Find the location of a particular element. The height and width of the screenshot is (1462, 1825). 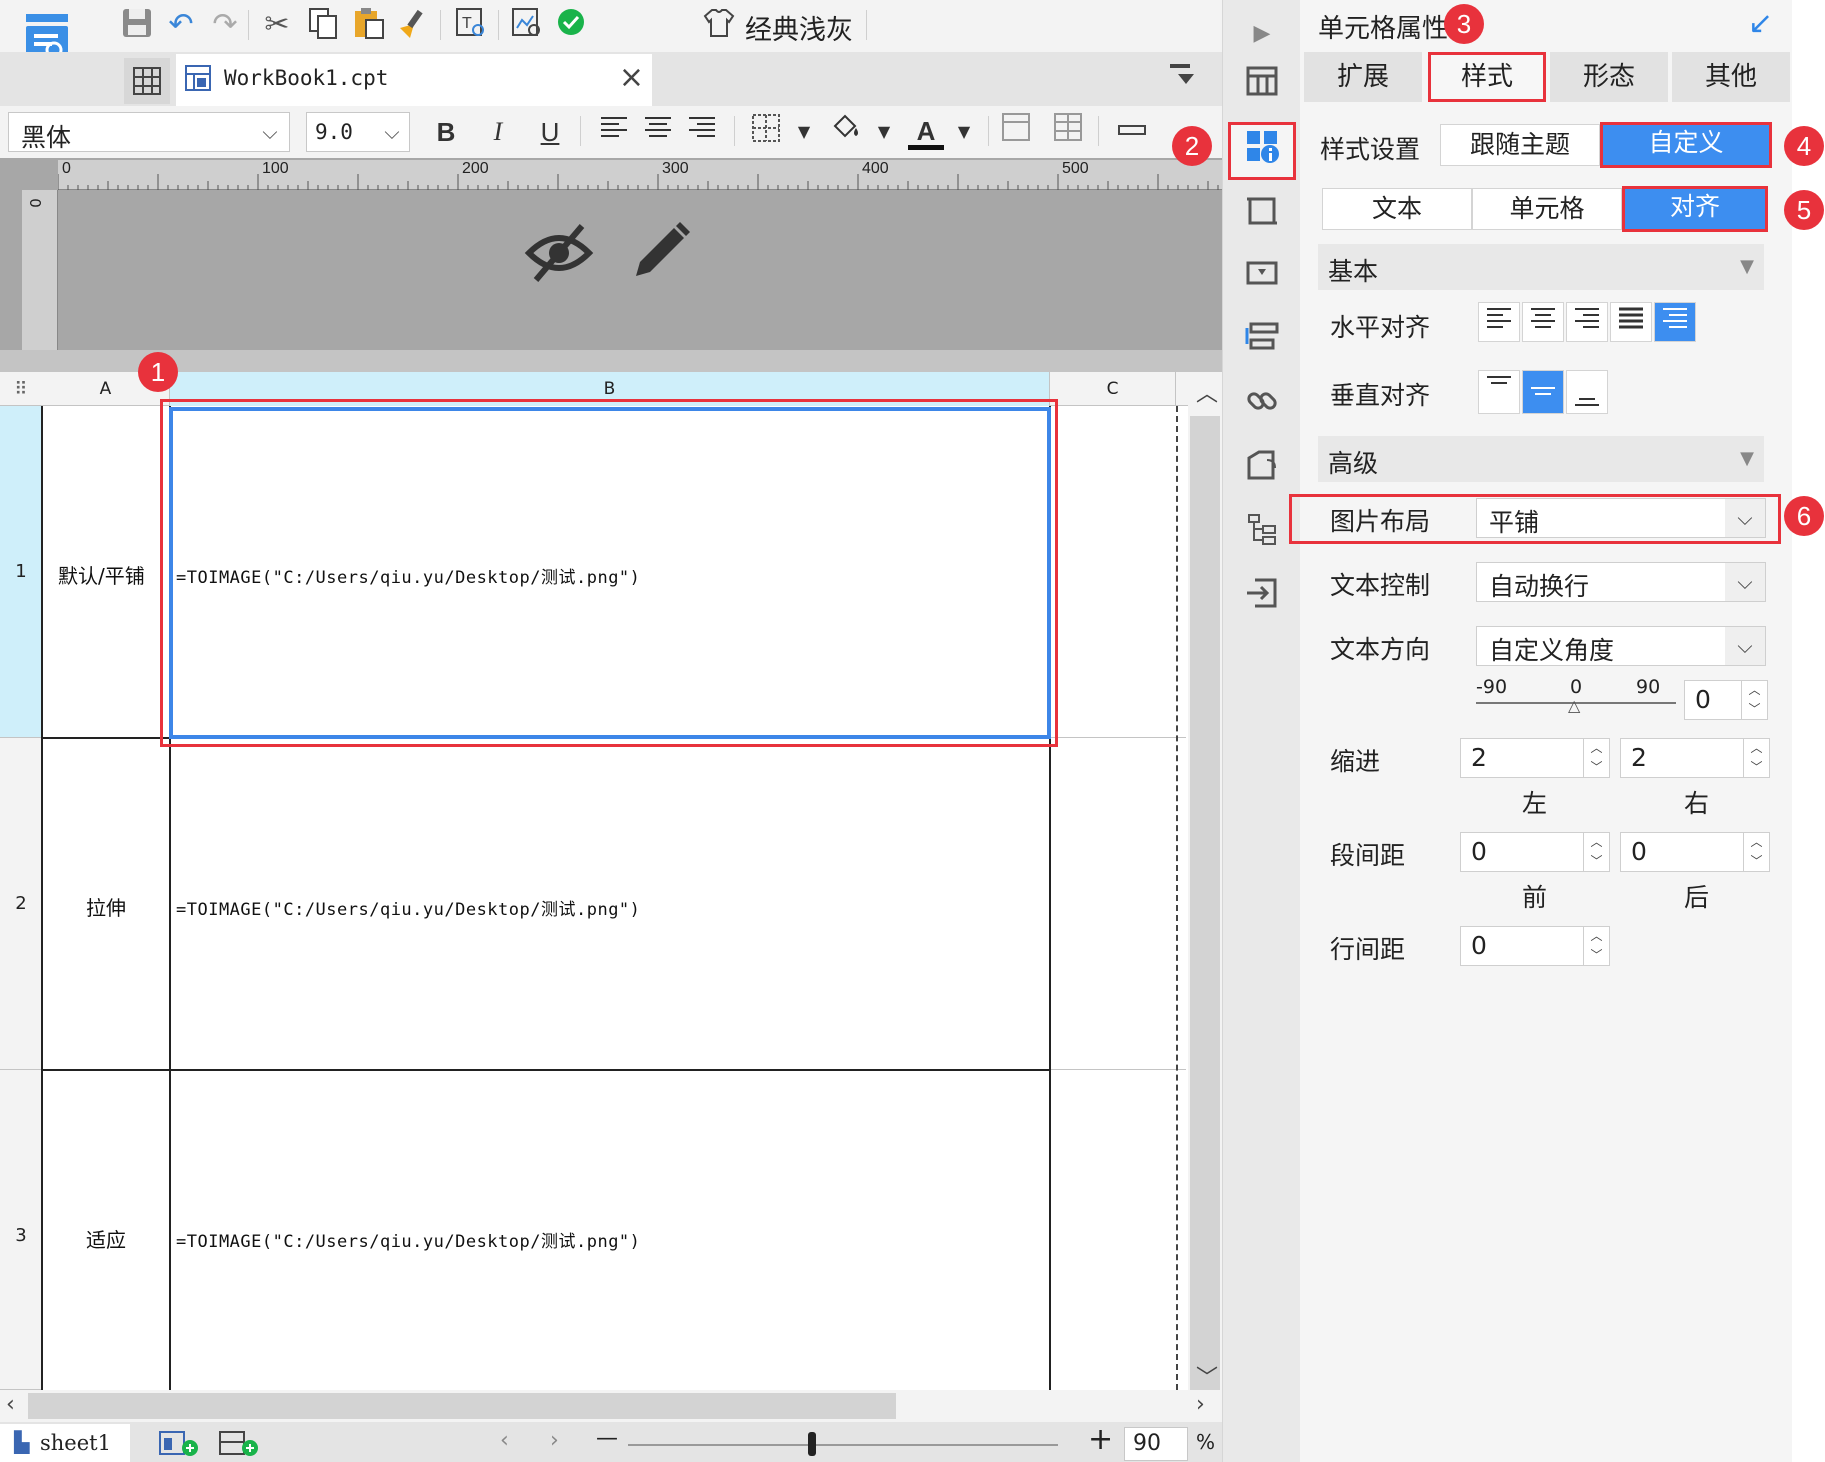

tab-menu-icon is located at coordinates (1182, 78).